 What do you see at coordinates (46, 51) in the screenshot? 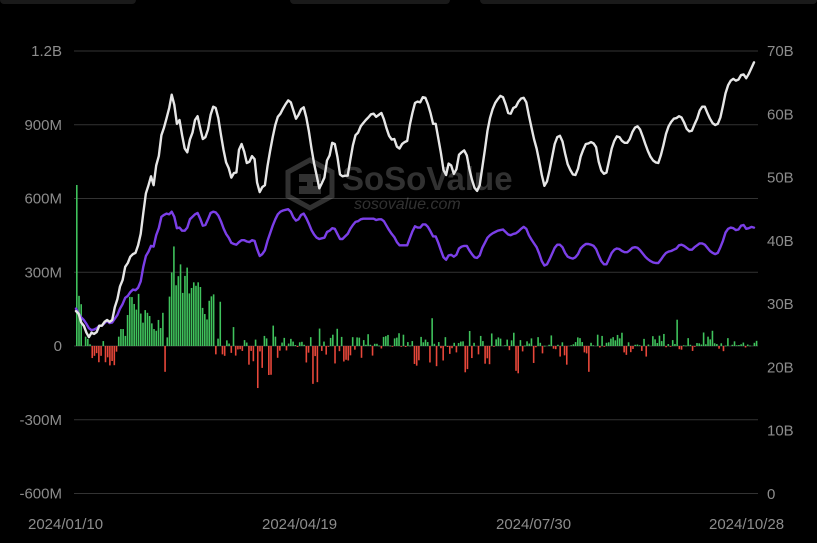
I see `left-axis-tick-label: 1.2B` at bounding box center [46, 51].